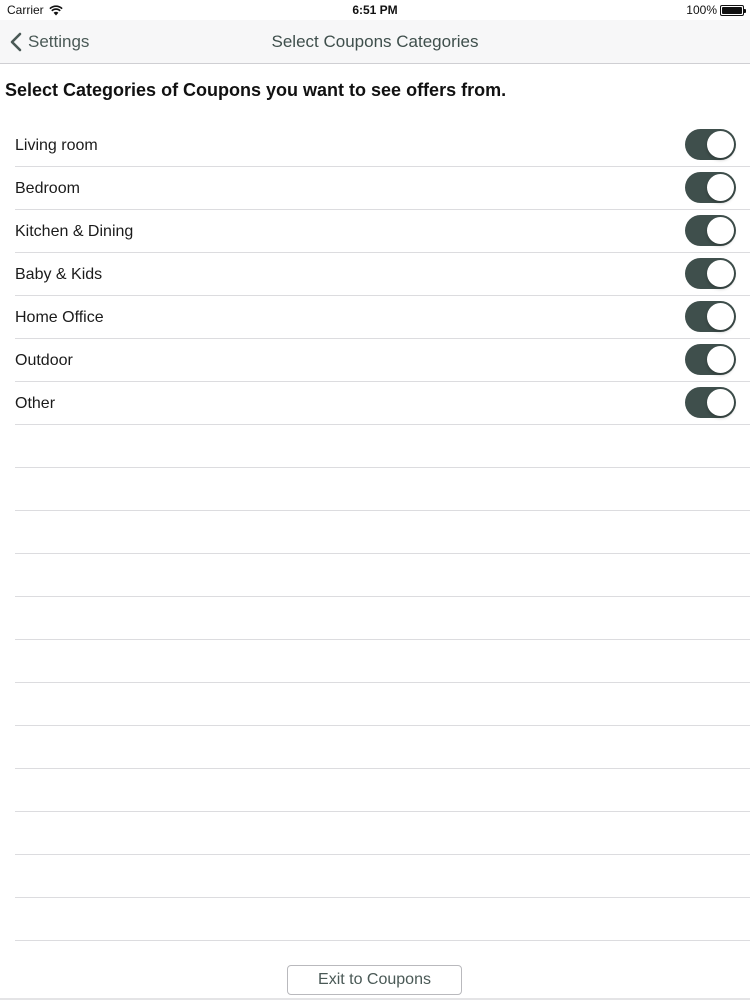  What do you see at coordinates (47, 188) in the screenshot?
I see `category-label: Bedroom` at bounding box center [47, 188].